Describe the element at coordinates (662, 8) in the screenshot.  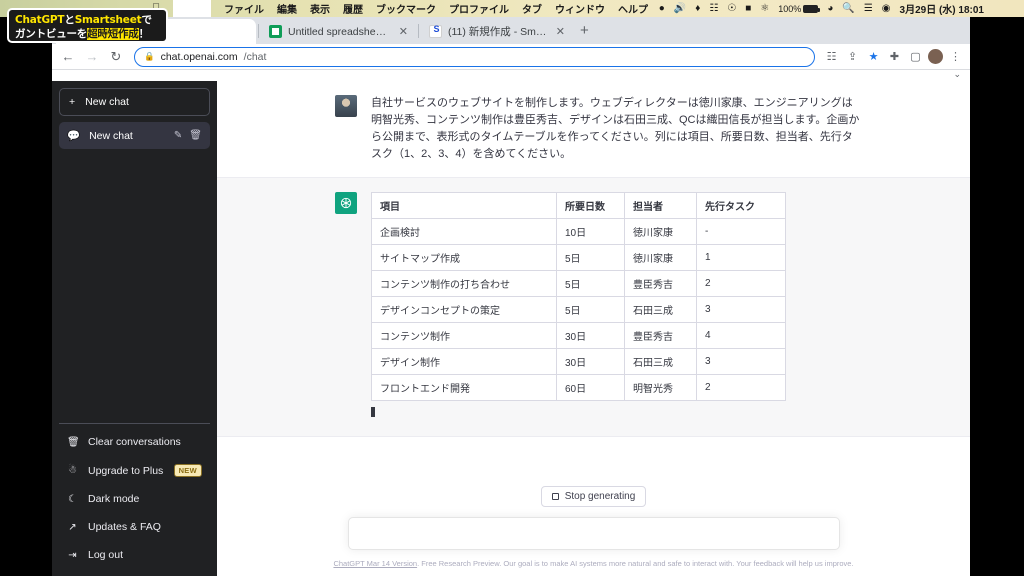
I see `record-icon: ●` at that location.